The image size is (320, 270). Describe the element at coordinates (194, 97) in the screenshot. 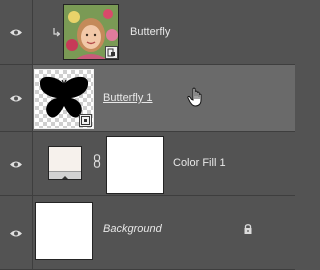

I see `hand-cursor-icon` at that location.